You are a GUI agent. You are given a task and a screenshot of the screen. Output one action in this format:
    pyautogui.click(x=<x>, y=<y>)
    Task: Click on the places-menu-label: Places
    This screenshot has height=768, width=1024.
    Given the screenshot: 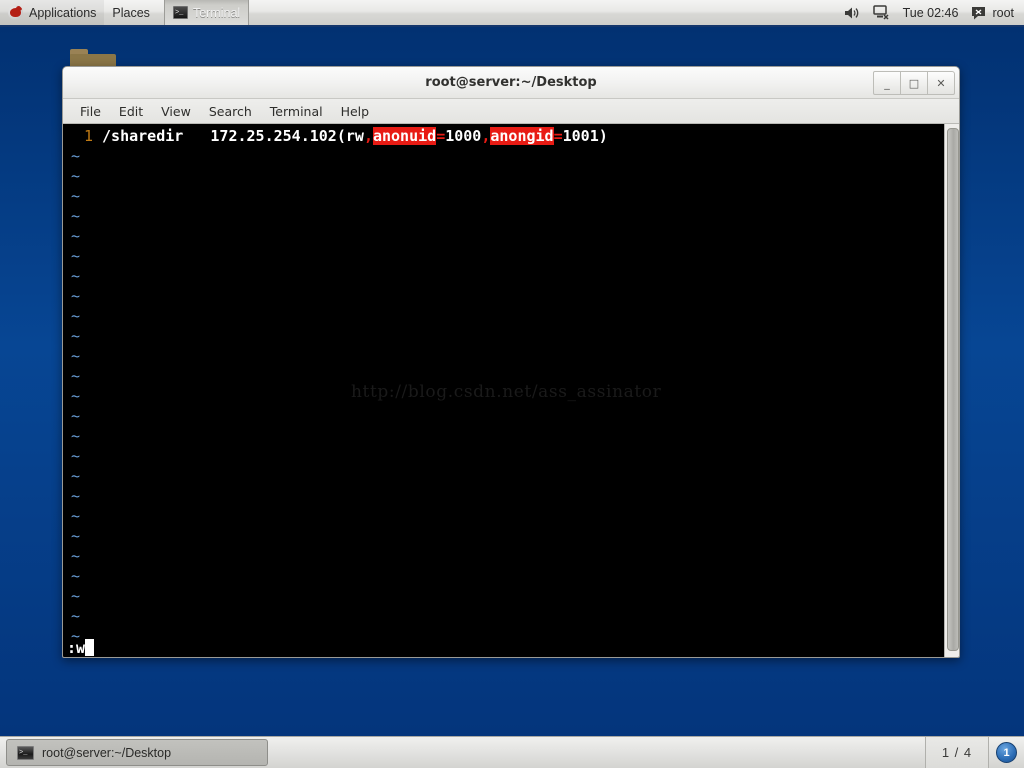 What is the action you would take?
    pyautogui.click(x=131, y=12)
    